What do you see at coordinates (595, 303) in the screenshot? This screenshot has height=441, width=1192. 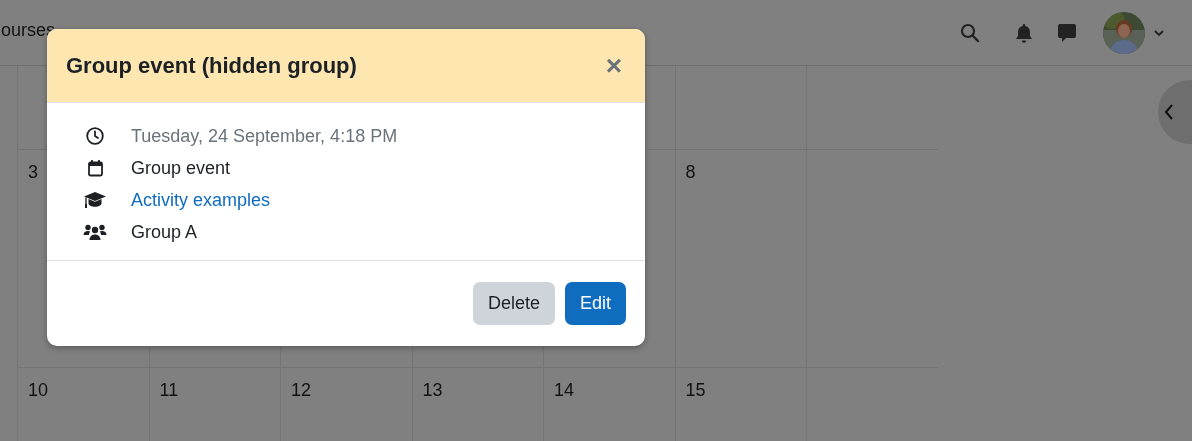 I see `edit-button: Edit` at bounding box center [595, 303].